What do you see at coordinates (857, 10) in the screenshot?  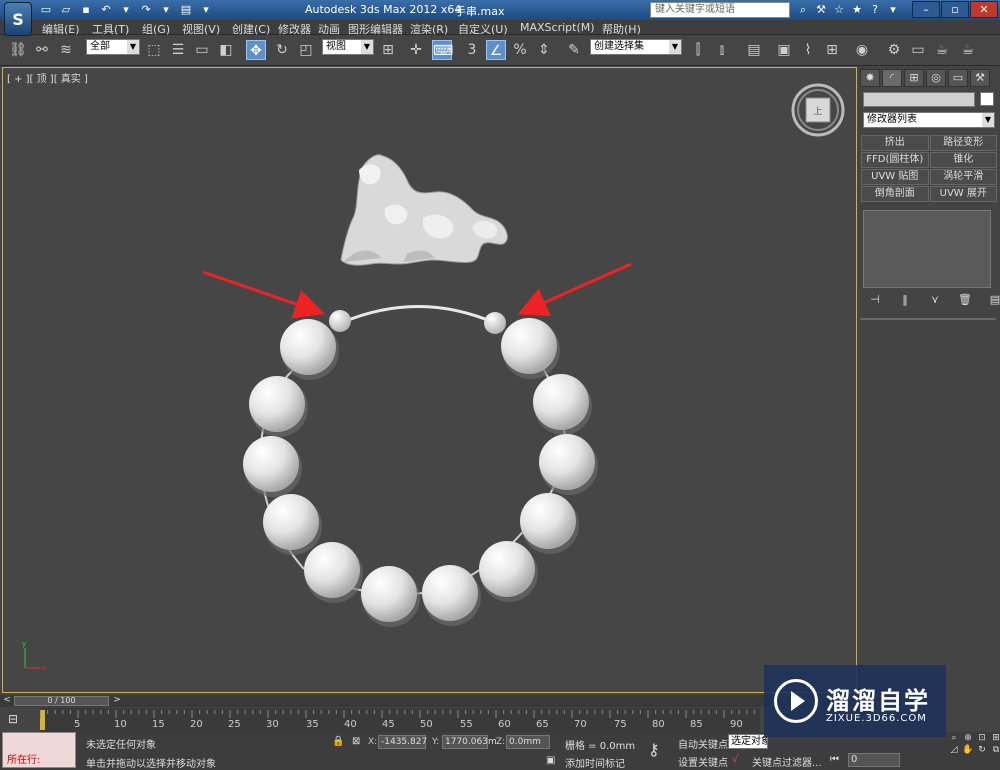 I see `favorites-icon: ★` at bounding box center [857, 10].